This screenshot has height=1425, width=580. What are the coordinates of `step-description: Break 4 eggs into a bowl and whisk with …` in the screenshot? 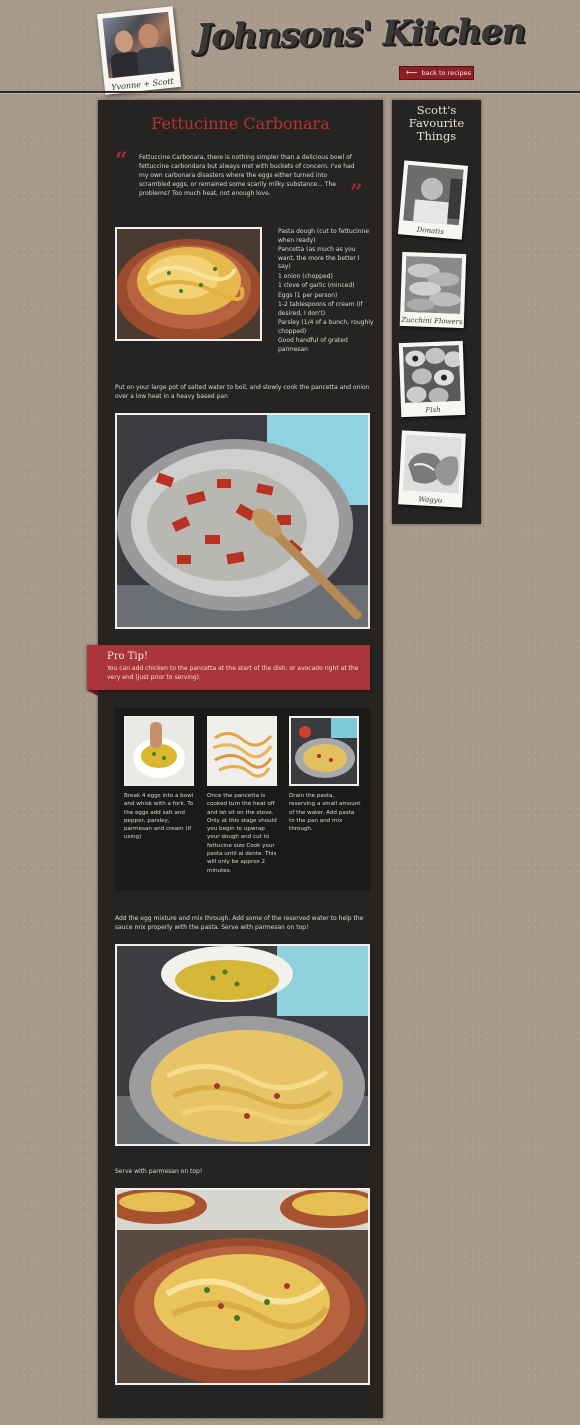 It's located at (159, 817).